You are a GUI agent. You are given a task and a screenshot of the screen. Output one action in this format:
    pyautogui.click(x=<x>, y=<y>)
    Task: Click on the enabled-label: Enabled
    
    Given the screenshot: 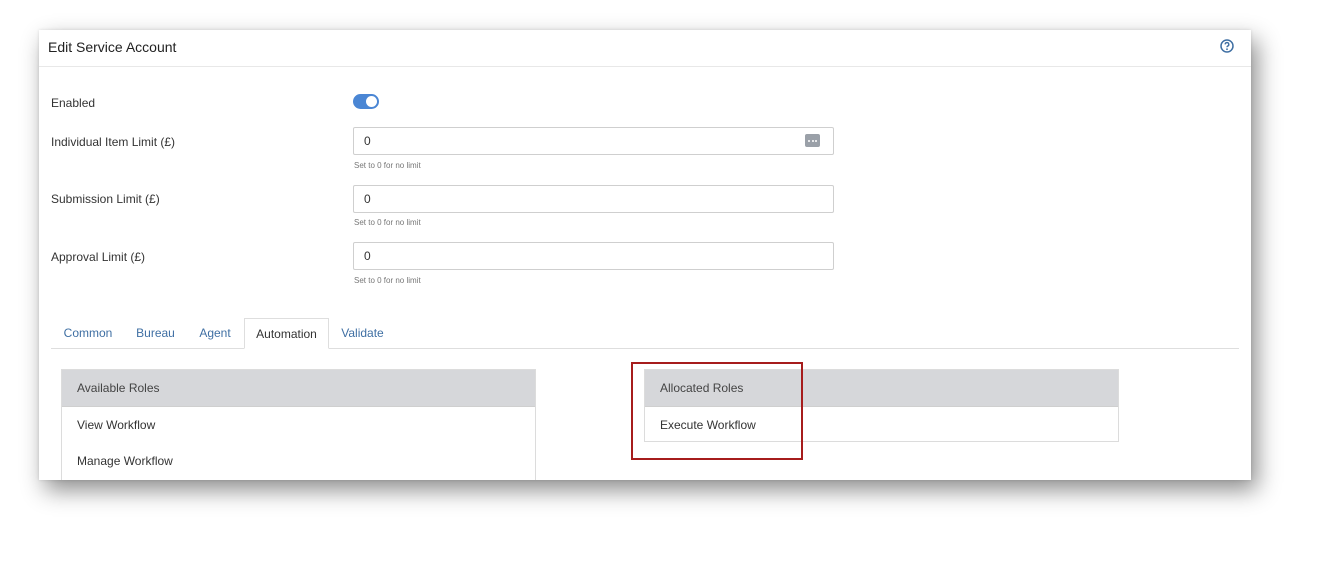 What is the action you would take?
    pyautogui.click(x=73, y=103)
    